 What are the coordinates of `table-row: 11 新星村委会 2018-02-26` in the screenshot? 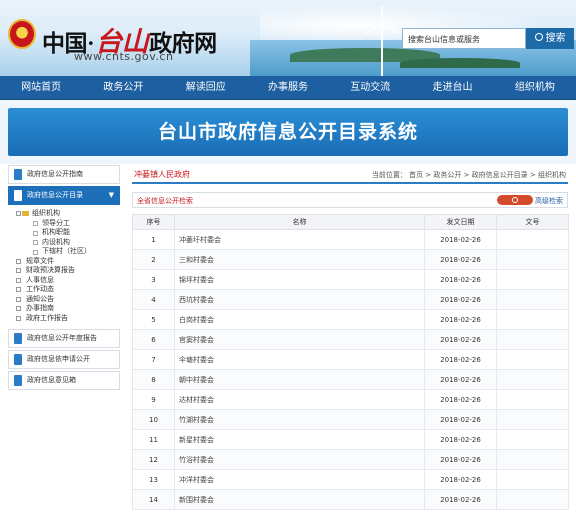 It's located at (350, 439).